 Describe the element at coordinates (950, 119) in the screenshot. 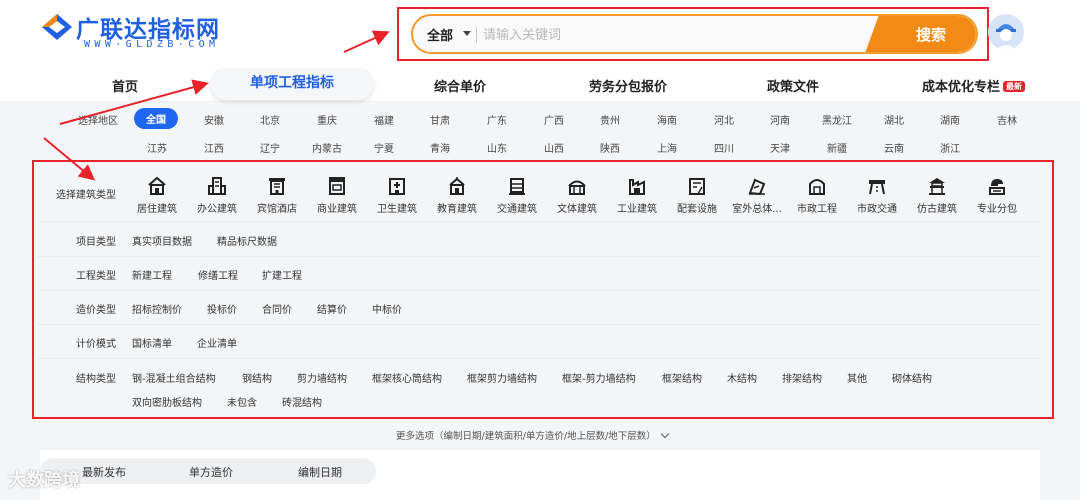

I see `region-chip: 湖南` at that location.